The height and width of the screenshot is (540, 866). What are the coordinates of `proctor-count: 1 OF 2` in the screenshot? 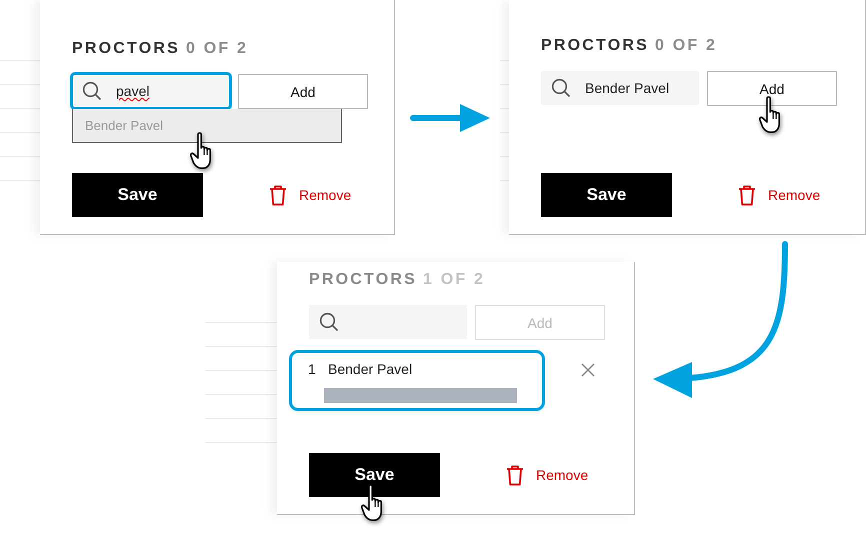 It's located at (454, 280).